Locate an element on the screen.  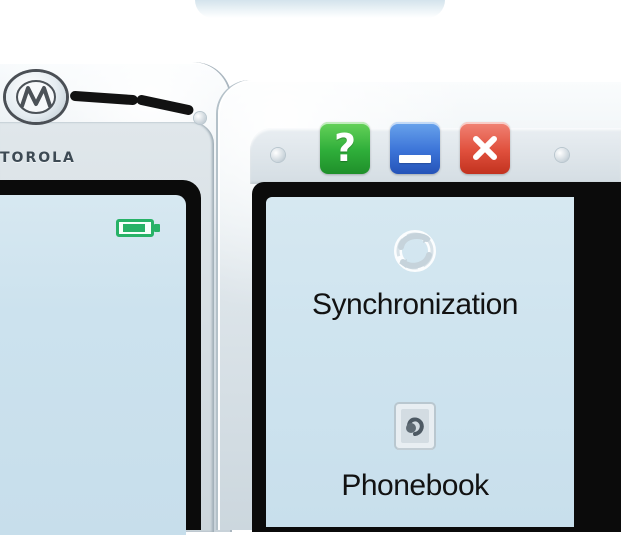
phonebook-item: Phonebook is located at coordinates (415, 450).